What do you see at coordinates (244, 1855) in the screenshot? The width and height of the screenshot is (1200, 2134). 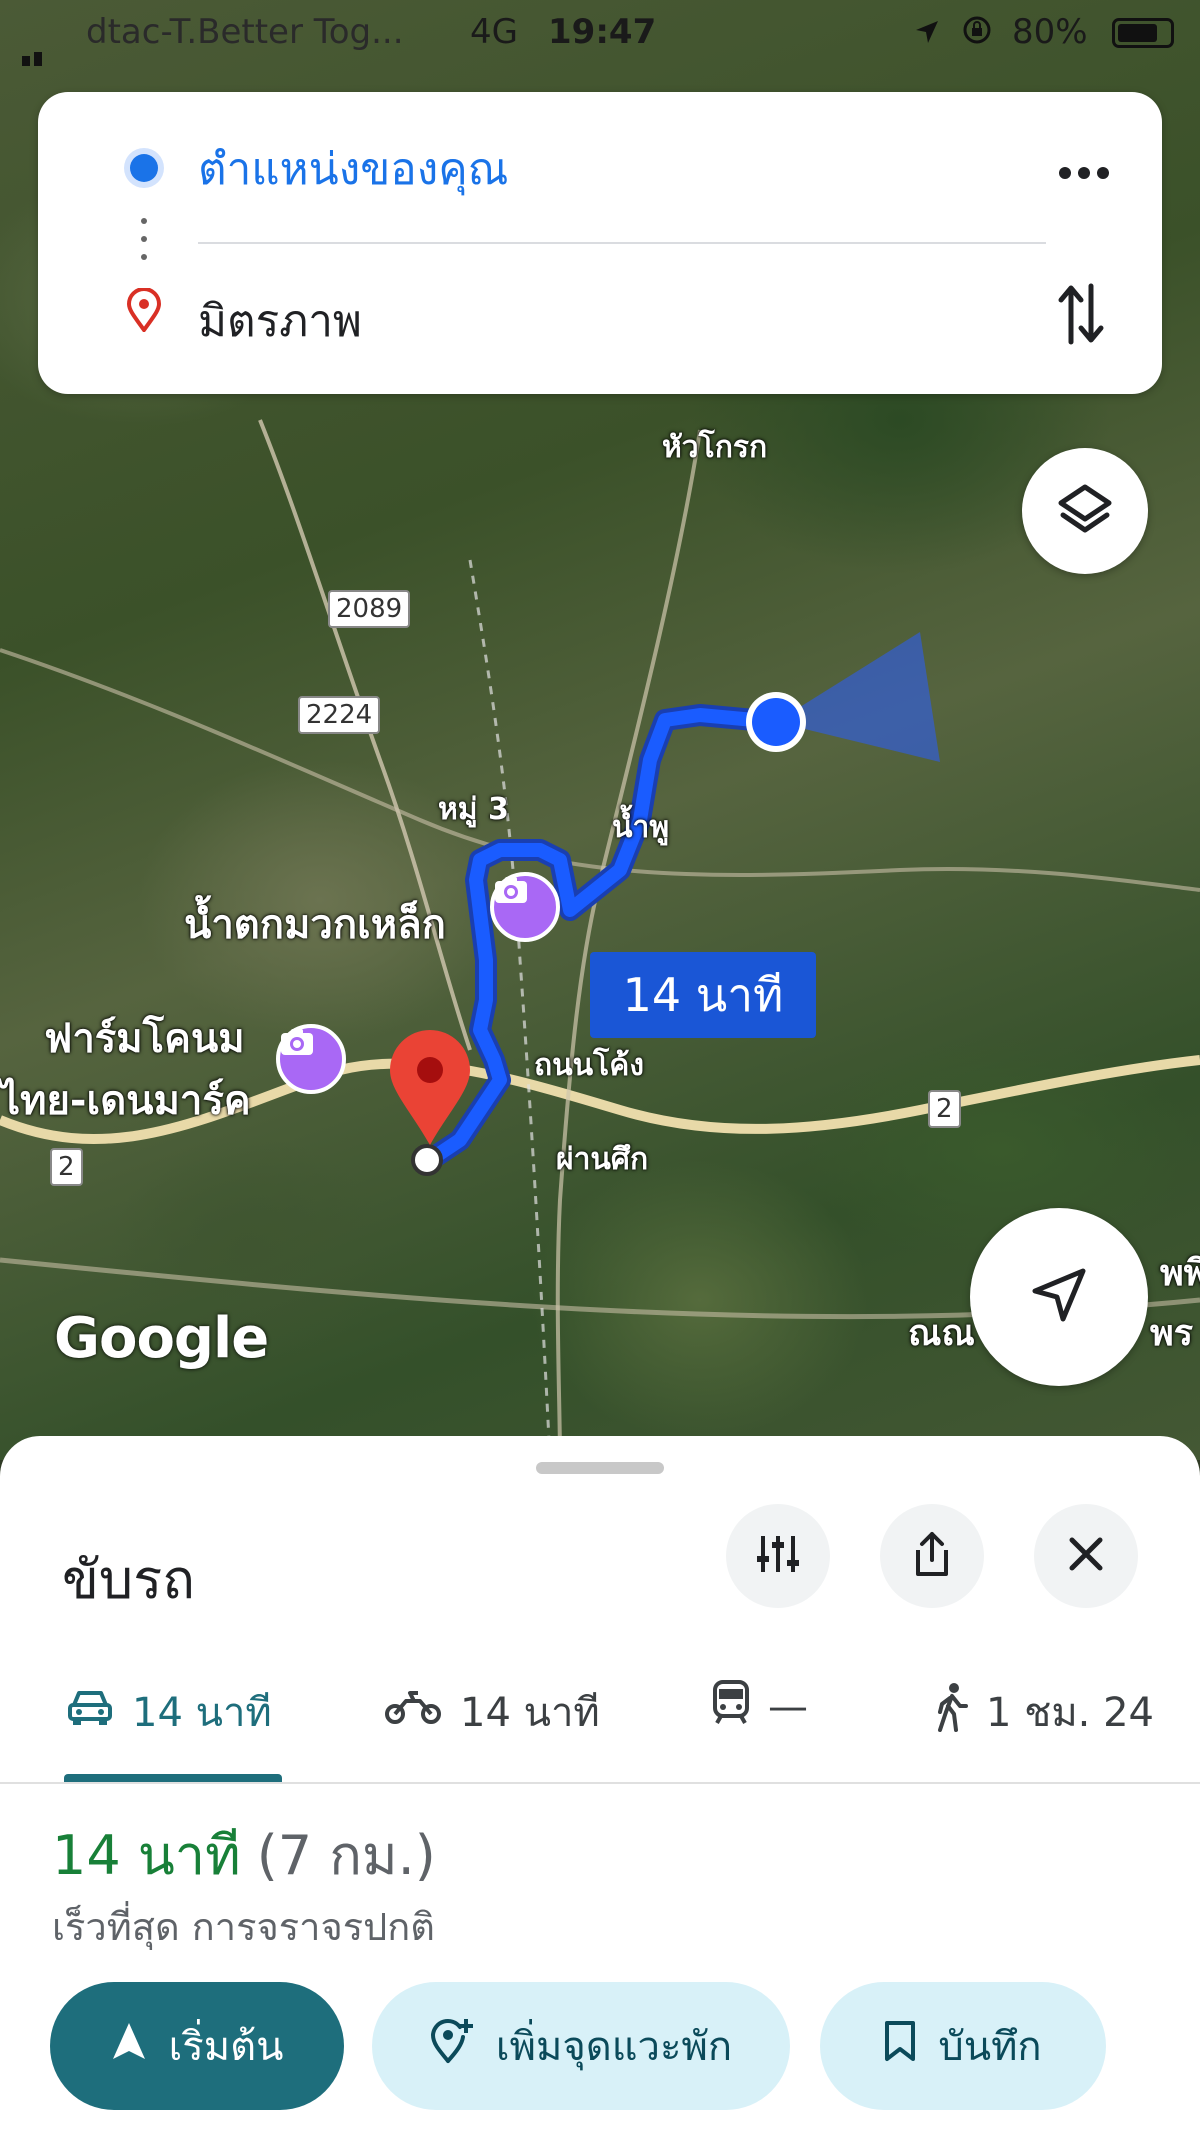 I see `route-summary: 14 นาที (7 กม.)` at bounding box center [244, 1855].